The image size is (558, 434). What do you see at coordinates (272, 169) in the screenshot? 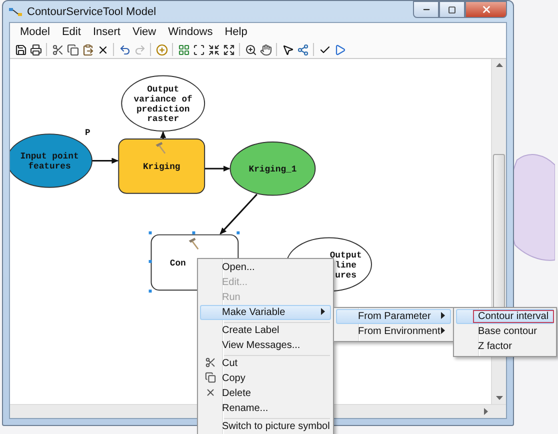
I see `node-label: Kriging_1` at bounding box center [272, 169].